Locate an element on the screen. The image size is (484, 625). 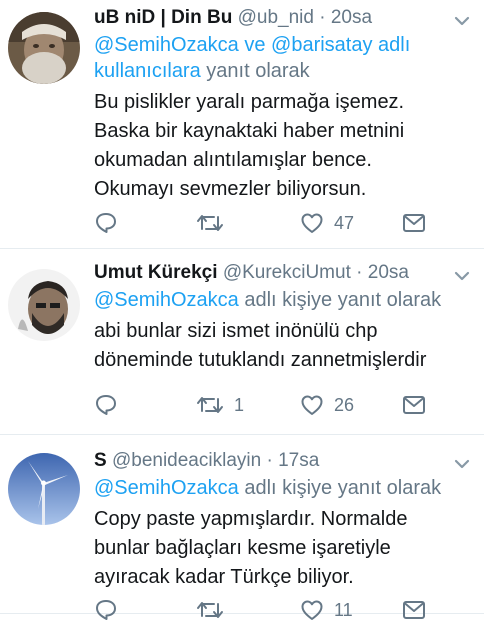
author-name: S is located at coordinates (100, 460).